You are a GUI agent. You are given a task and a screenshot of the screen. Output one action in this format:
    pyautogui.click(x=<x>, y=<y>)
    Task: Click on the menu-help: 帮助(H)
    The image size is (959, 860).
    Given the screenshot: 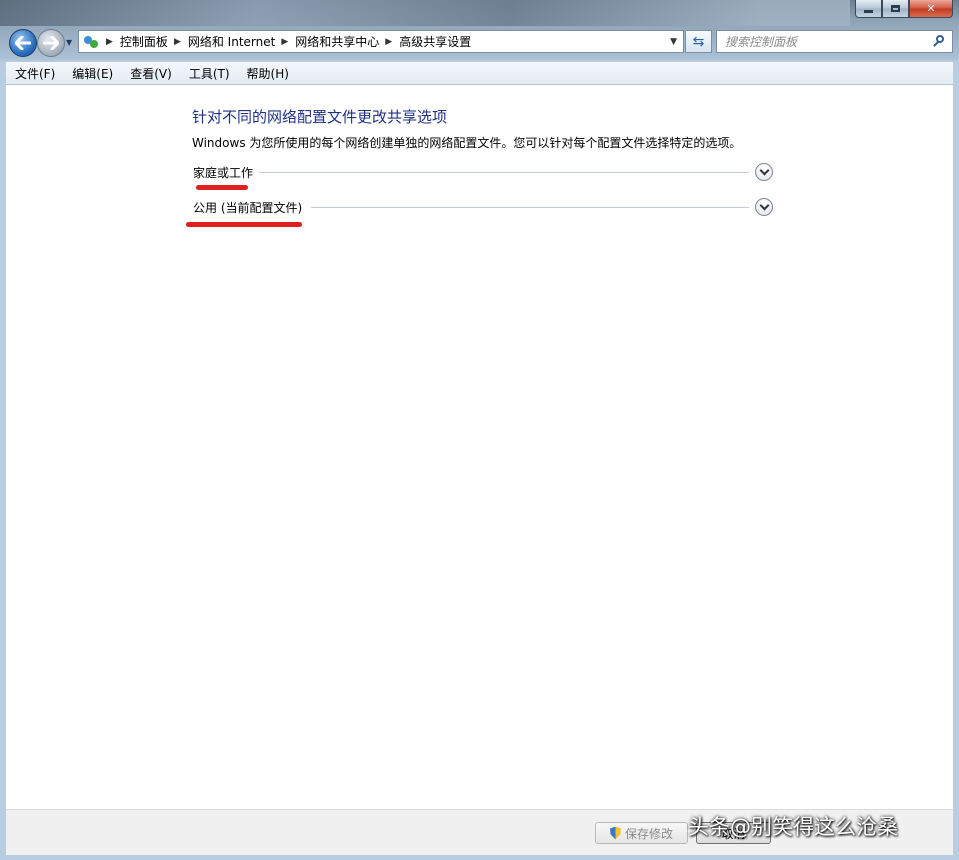 What is the action you would take?
    pyautogui.click(x=267, y=73)
    